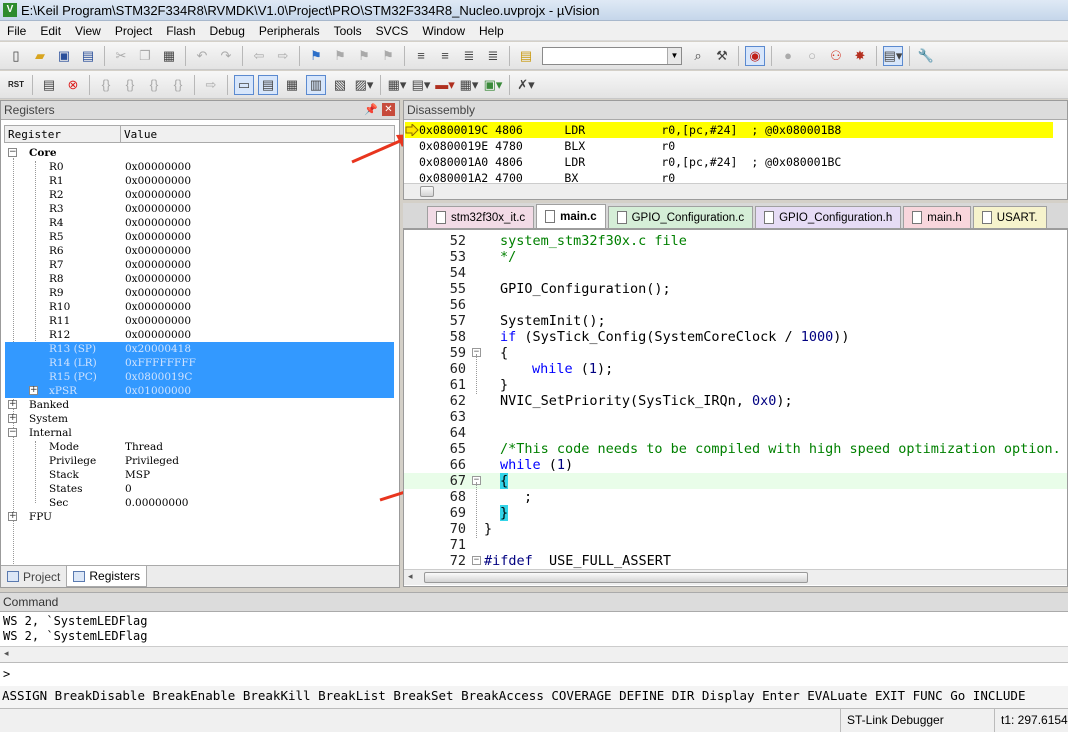  What do you see at coordinates (199, 419) in the screenshot?
I see `tree-node-system: + System` at bounding box center [199, 419].